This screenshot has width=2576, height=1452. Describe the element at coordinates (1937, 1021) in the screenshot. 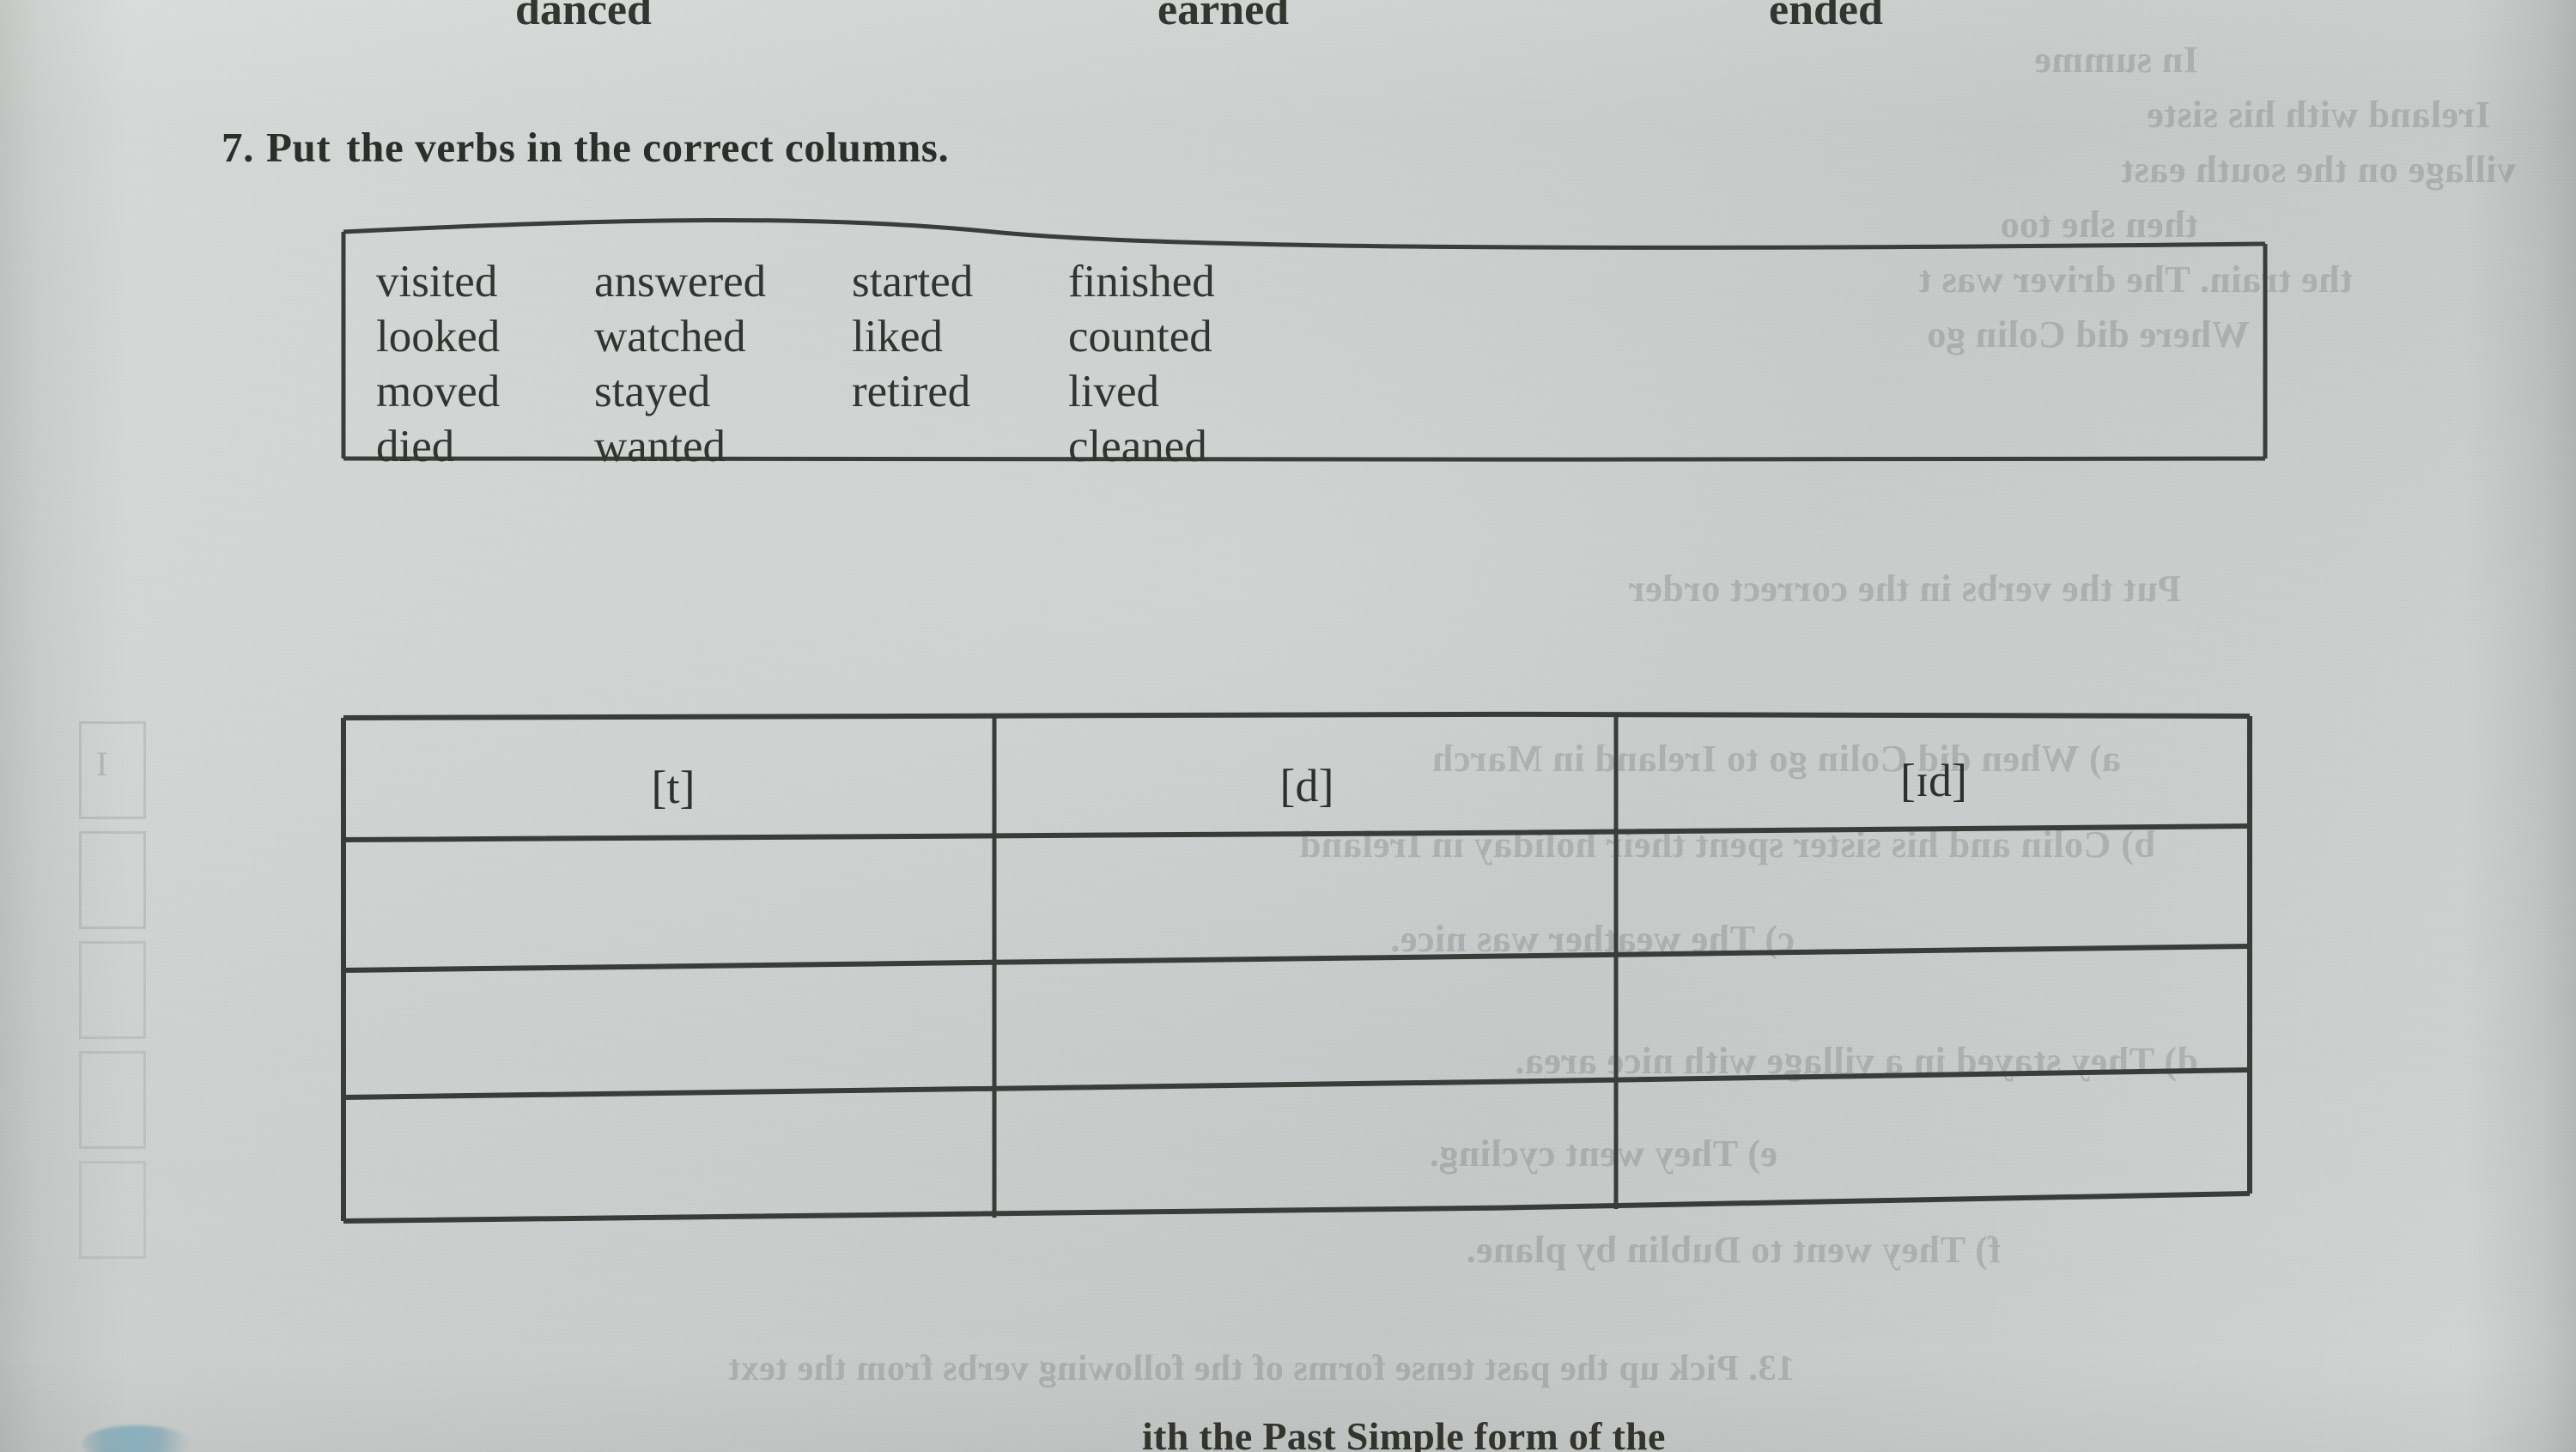

I see `table-cell-id-row2` at that location.